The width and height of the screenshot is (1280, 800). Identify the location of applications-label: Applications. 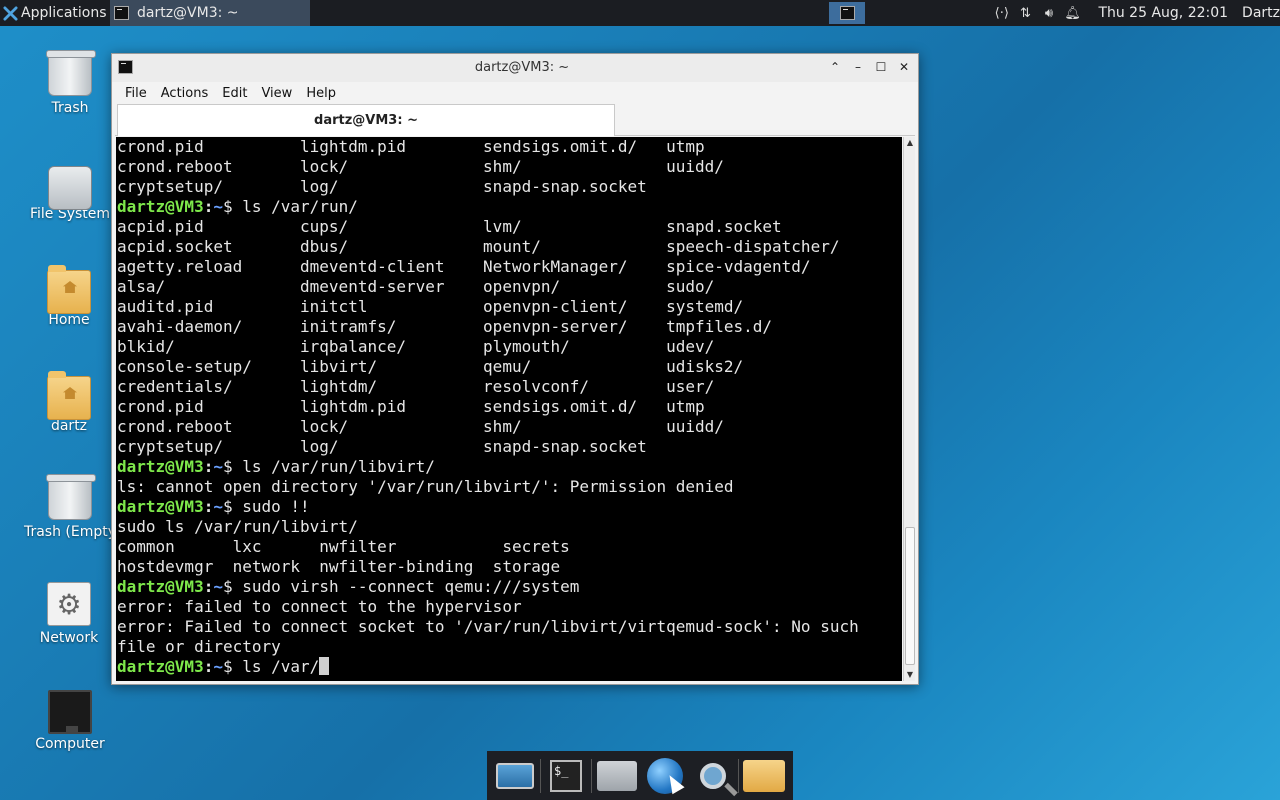
(64, 13).